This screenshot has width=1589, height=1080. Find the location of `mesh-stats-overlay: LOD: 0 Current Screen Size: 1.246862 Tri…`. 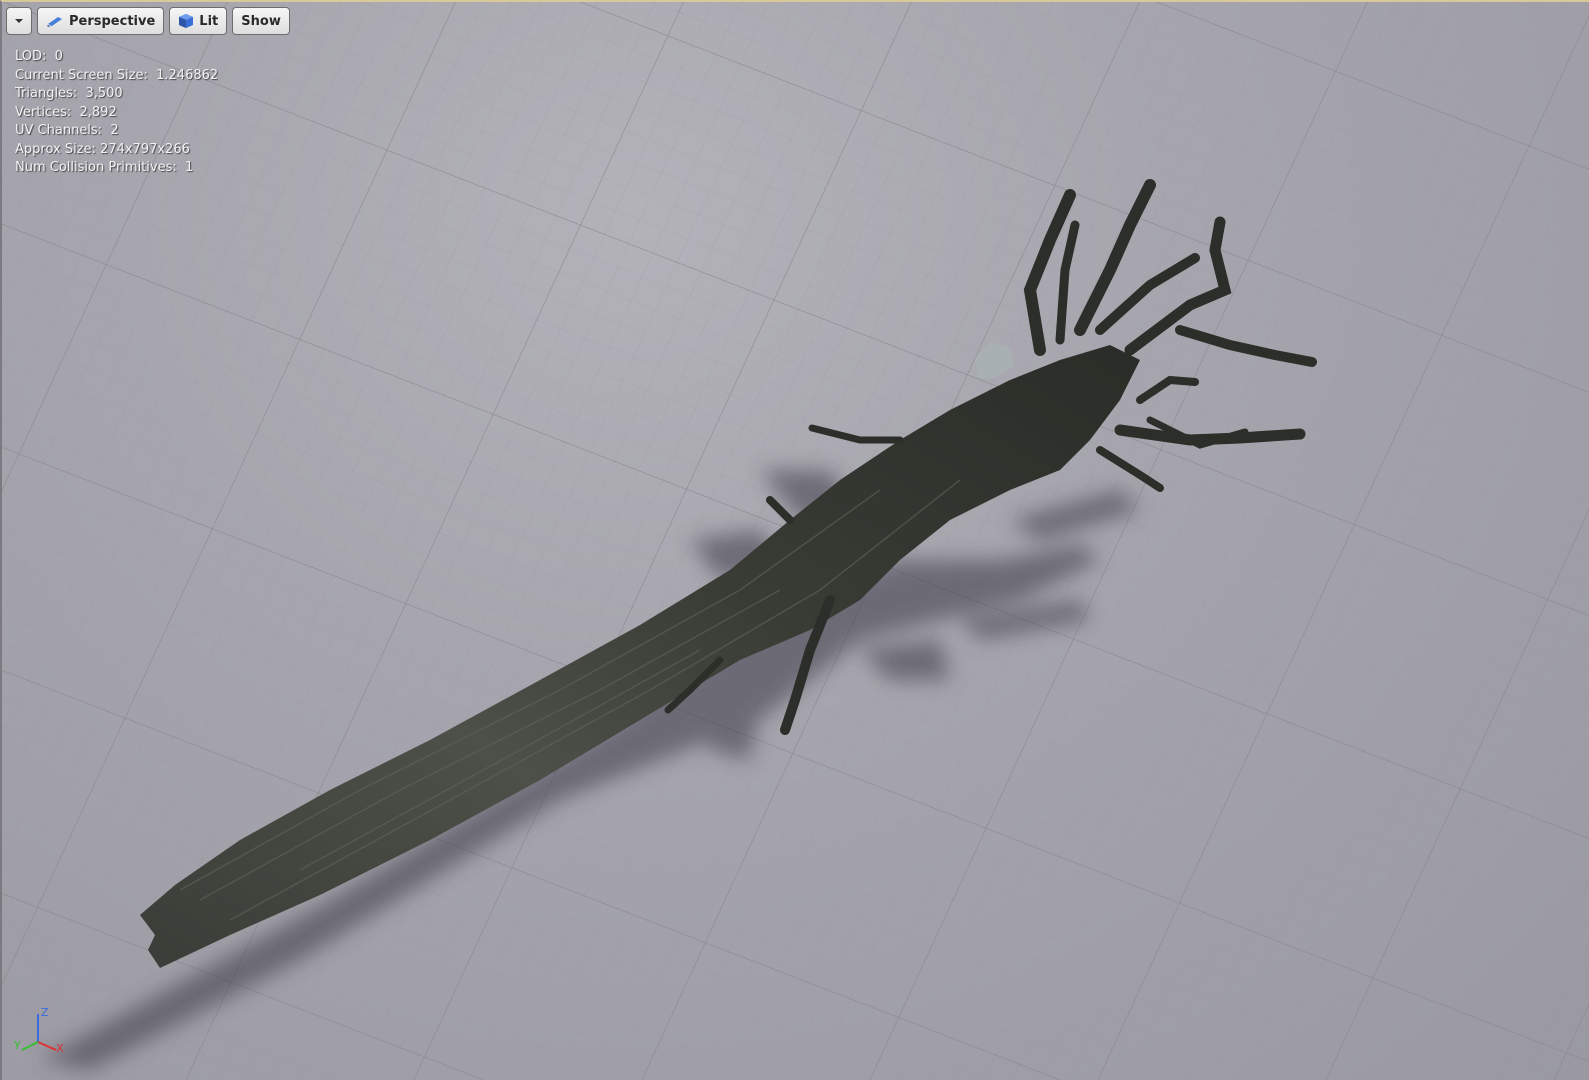

mesh-stats-overlay: LOD: 0 Current Screen Size: 1.246862 Tri… is located at coordinates (116, 113).